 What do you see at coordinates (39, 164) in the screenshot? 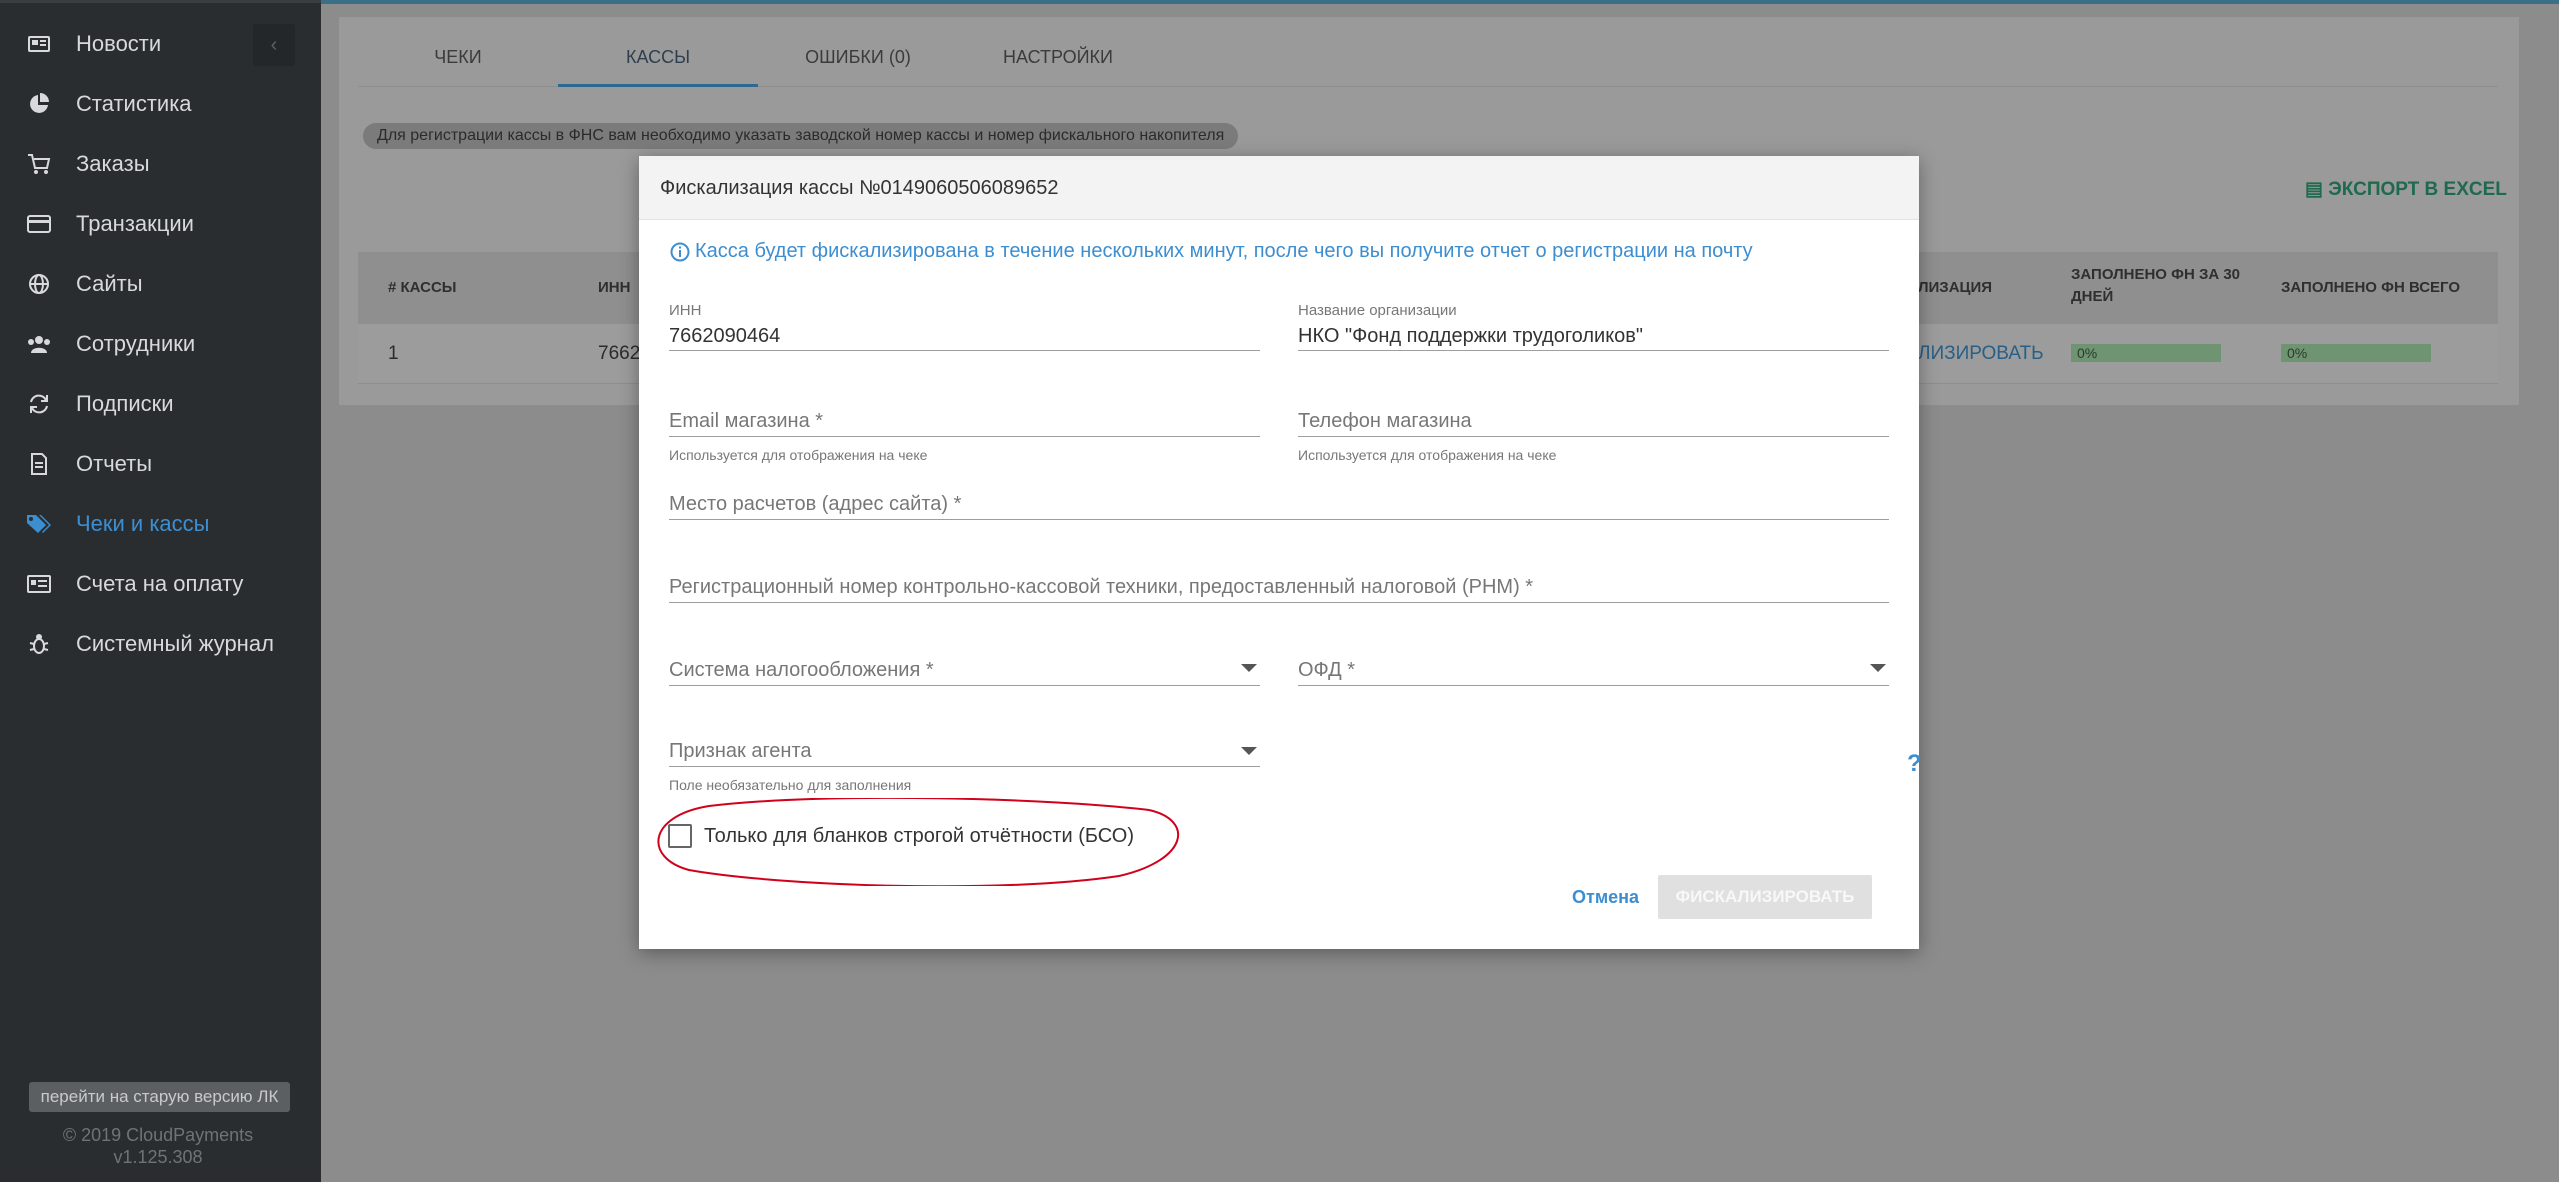
I see `cart-icon` at bounding box center [39, 164].